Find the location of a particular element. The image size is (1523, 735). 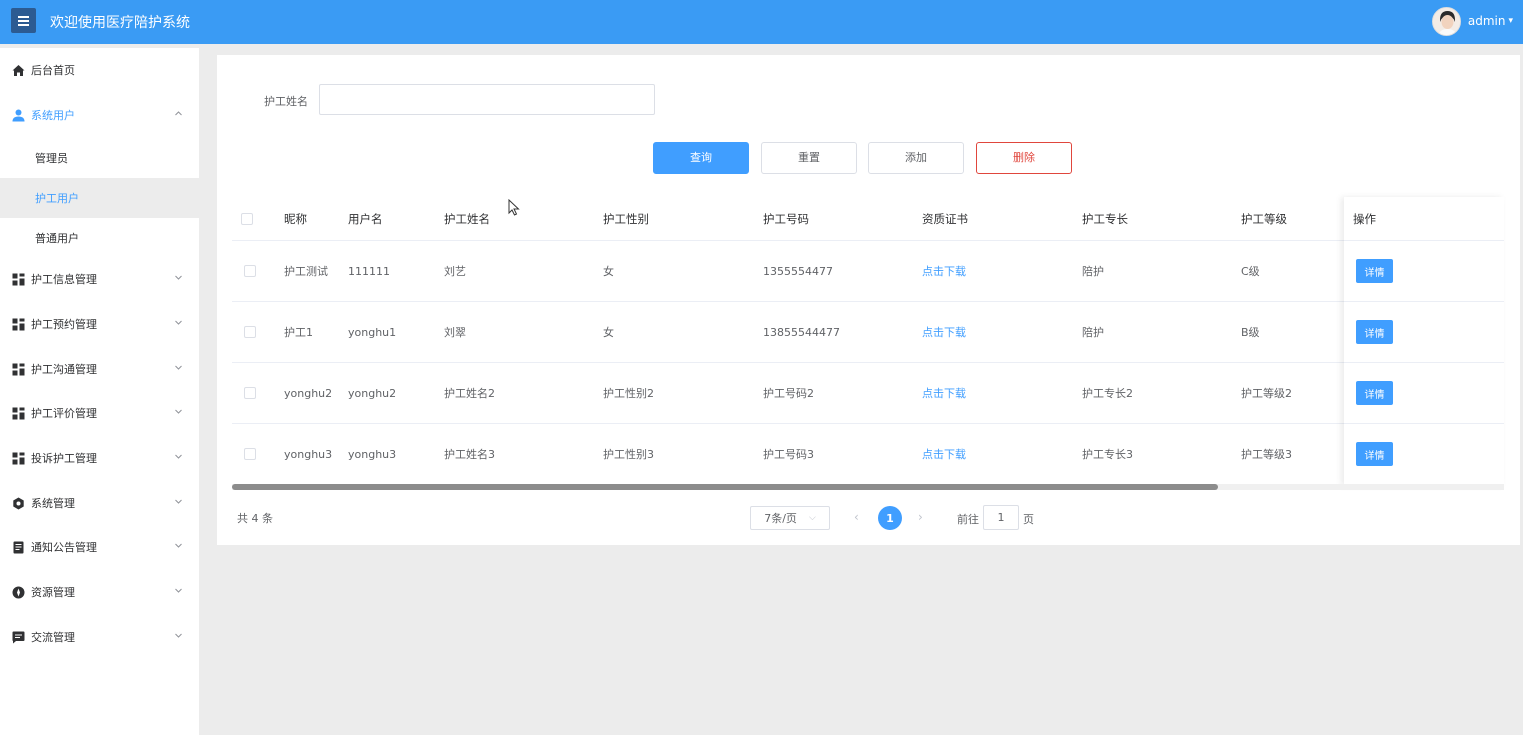

sidebar-item-label: 后台首页 is located at coordinates (53, 70).